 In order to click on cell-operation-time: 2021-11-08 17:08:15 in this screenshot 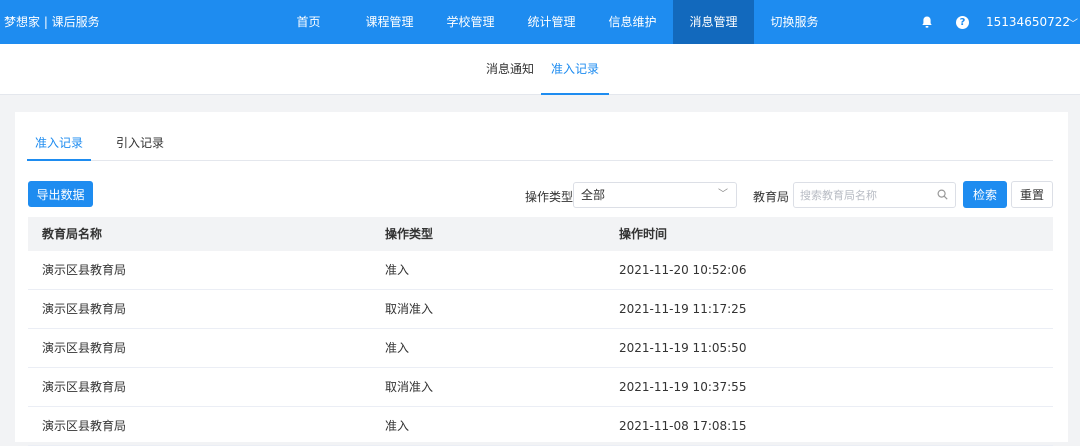, I will do `click(683, 426)`.